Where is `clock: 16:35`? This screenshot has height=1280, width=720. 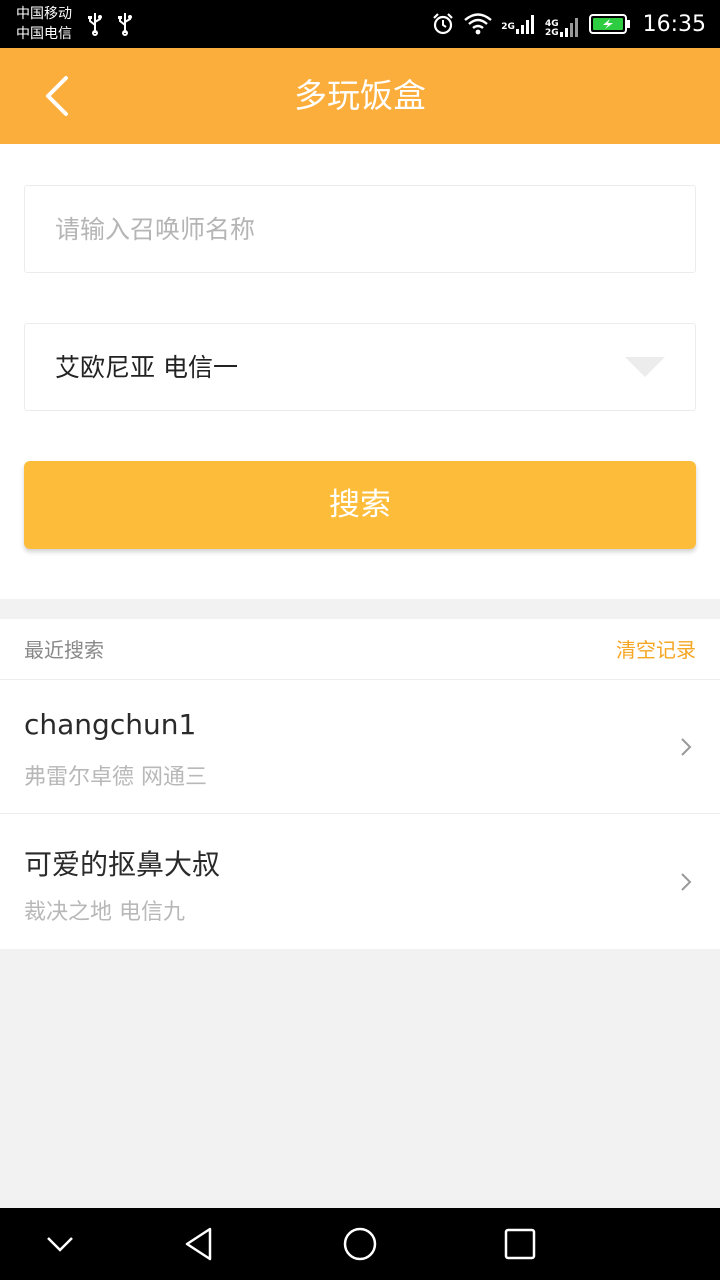
clock: 16:35 is located at coordinates (674, 24).